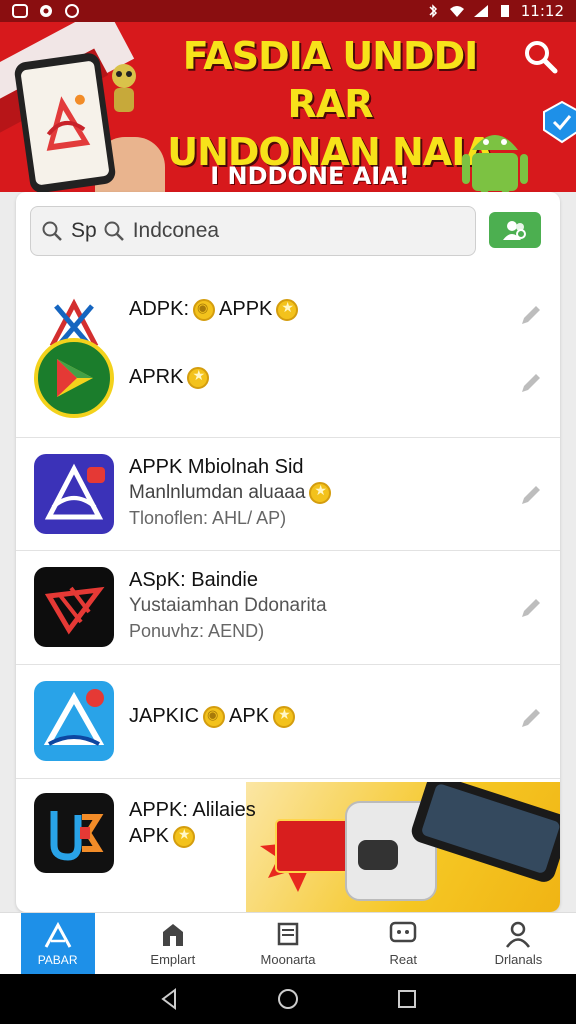  Describe the element at coordinates (216, 467) in the screenshot. I see `app-name: APPK Mbiolnah Sid` at that location.